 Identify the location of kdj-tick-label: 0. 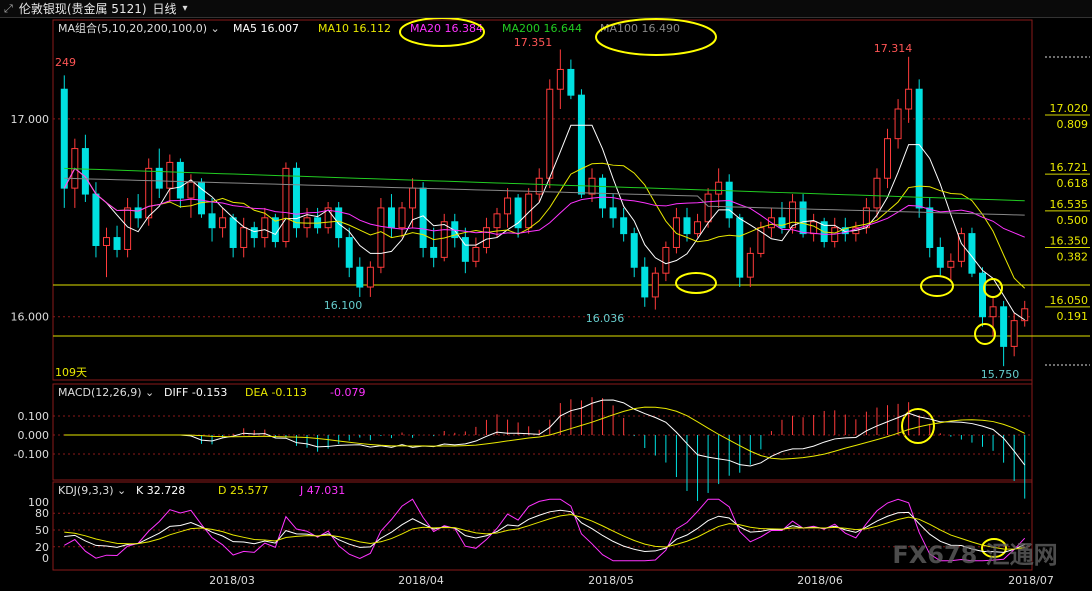
(45, 558).